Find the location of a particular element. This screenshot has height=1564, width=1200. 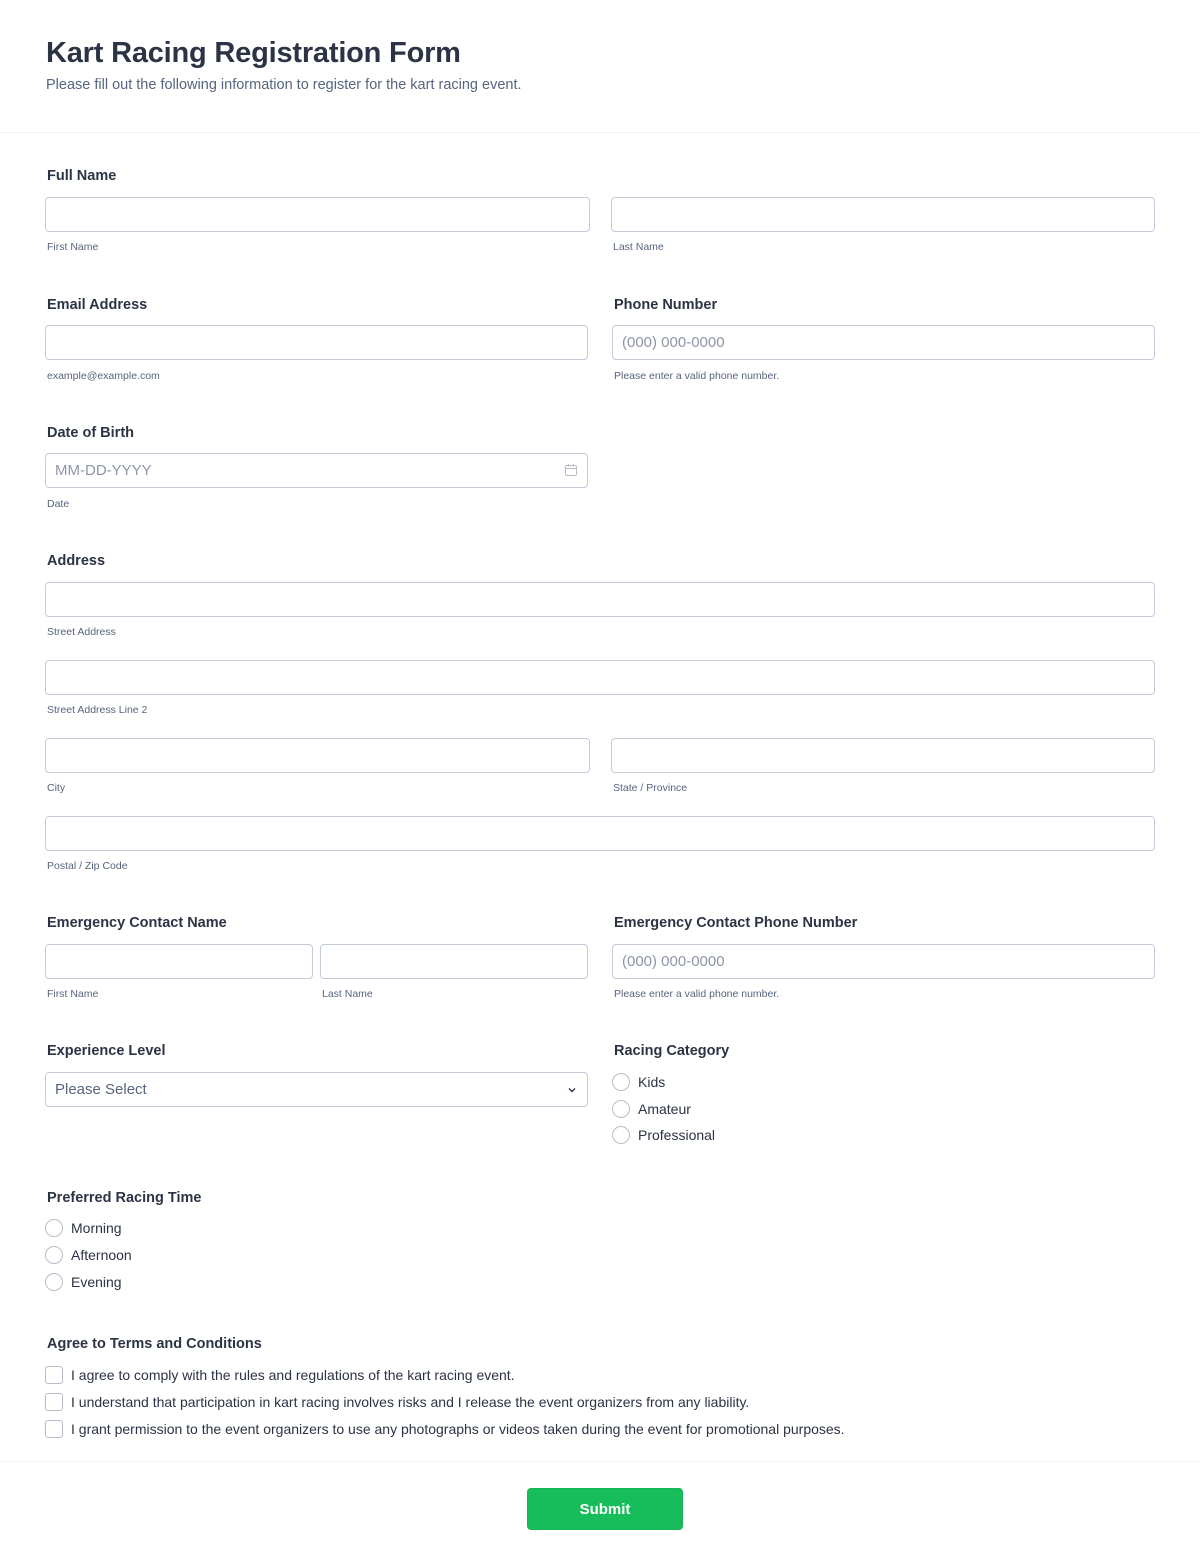

radio-evening is located at coordinates (54, 1282).